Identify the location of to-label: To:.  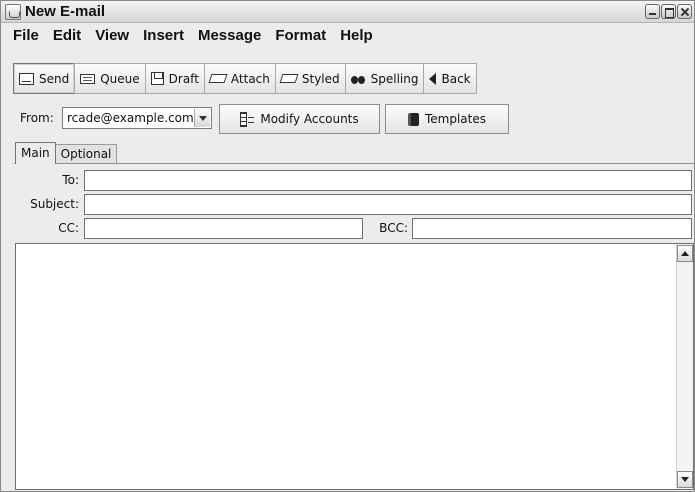
(70, 180).